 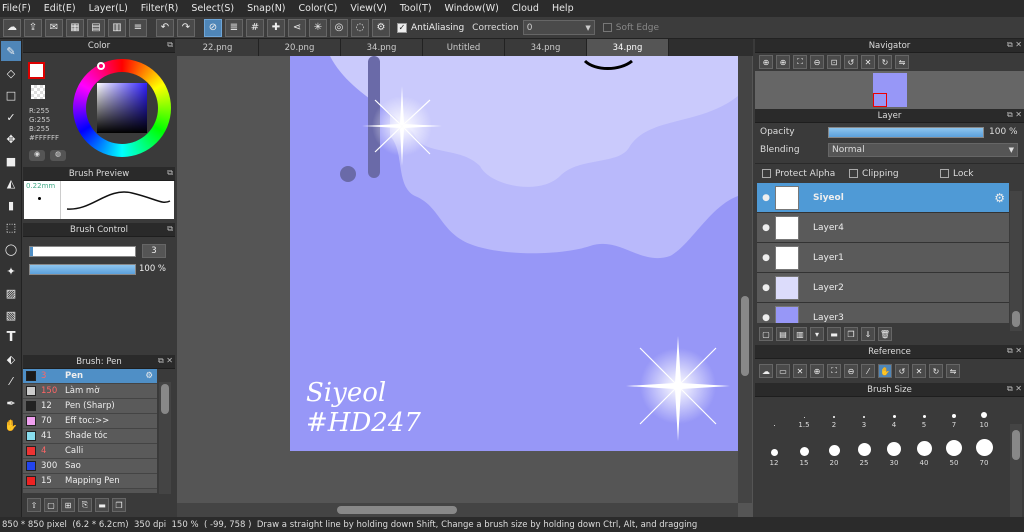 I want to click on brush-size-preset: 25, so click(x=864, y=451).